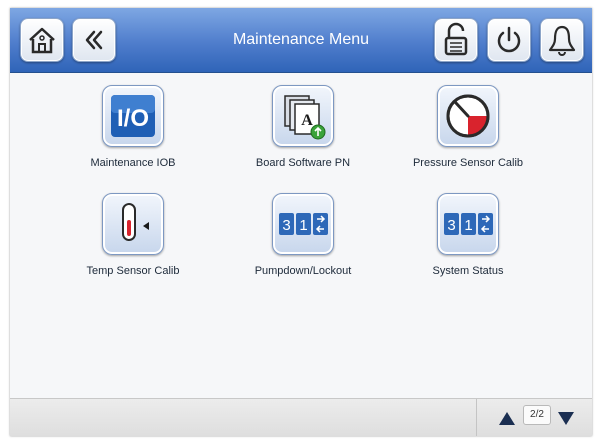  Describe the element at coordinates (303, 163) in the screenshot. I see `menu-item-label: Board Software PN` at that location.